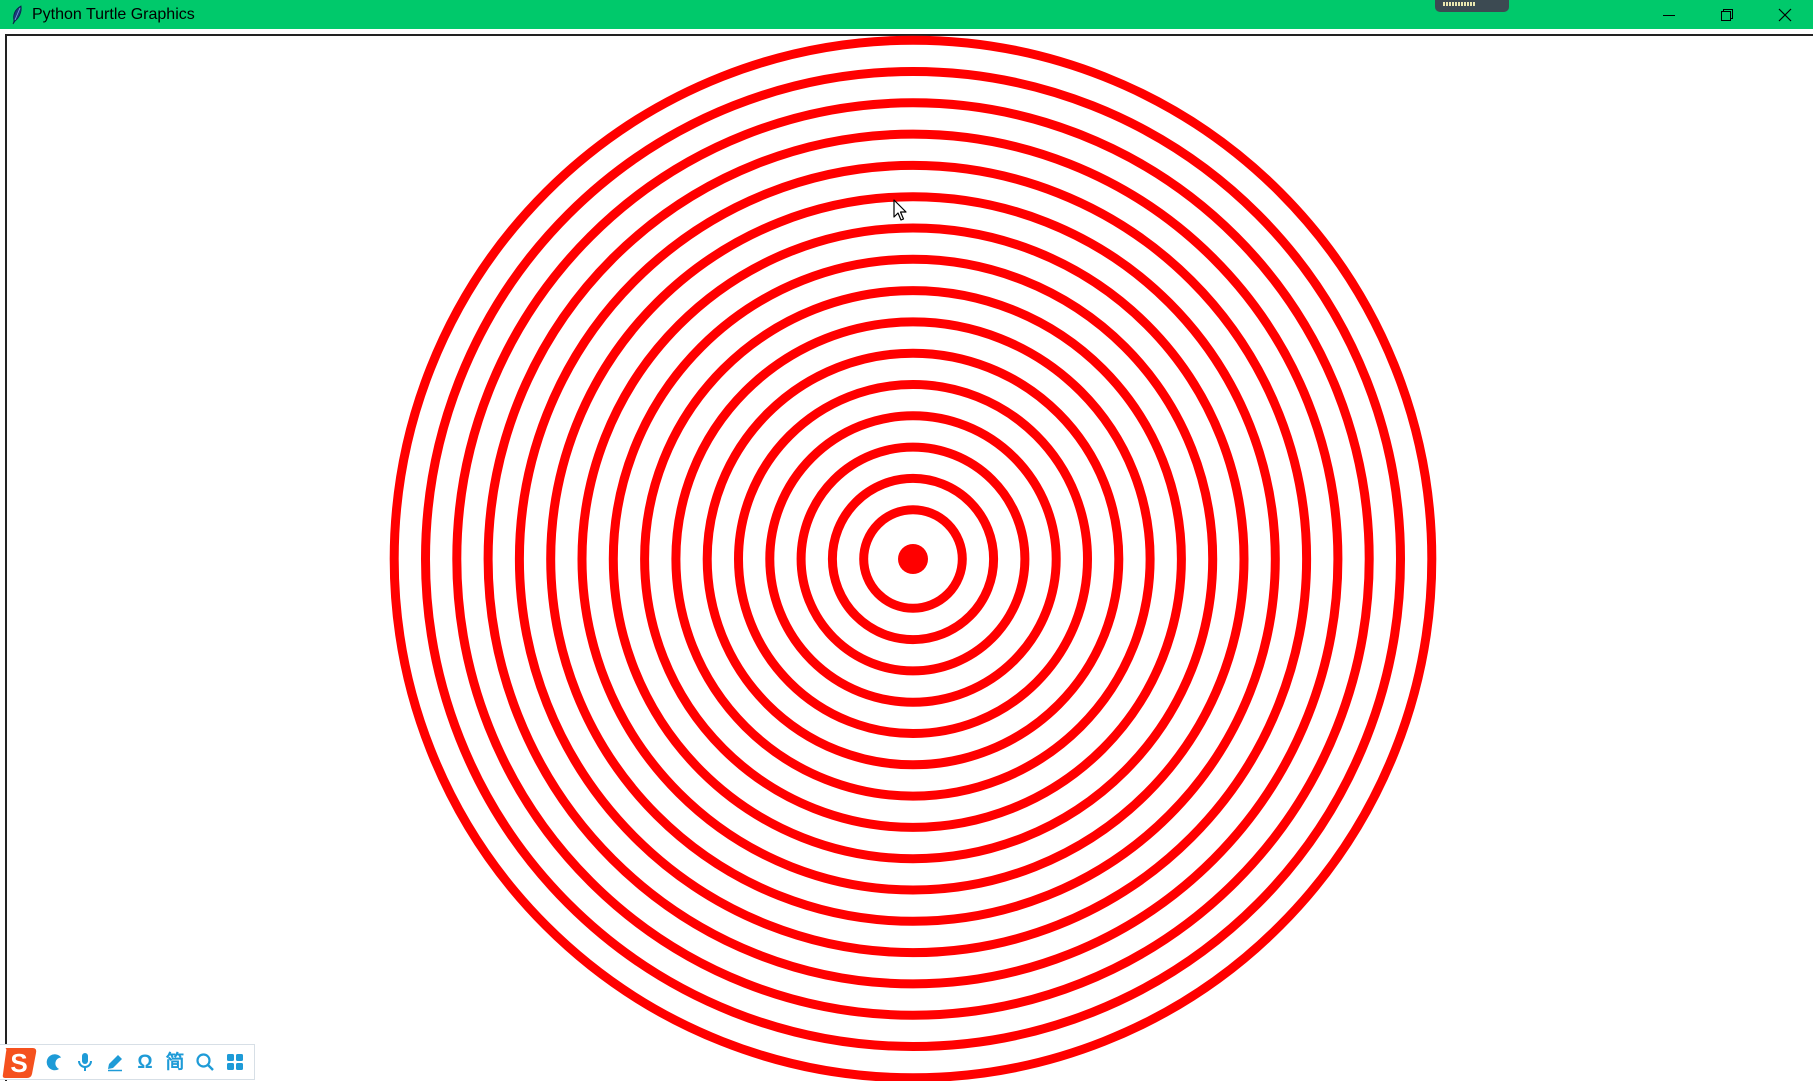  I want to click on ime-mode-button, so click(55, 1062).